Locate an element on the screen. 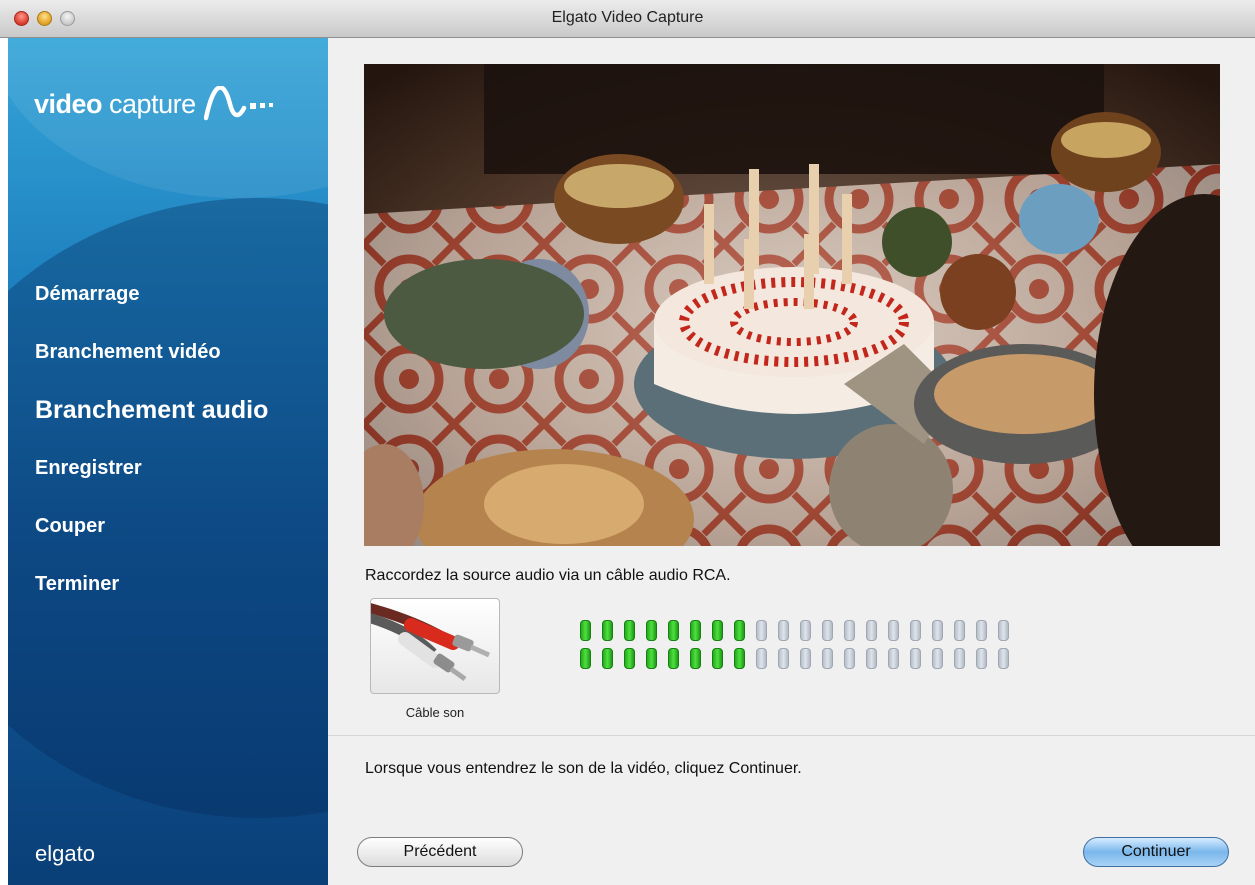 This screenshot has height=885, width=1255. step-demarrage: Démarrage is located at coordinates (151, 305).